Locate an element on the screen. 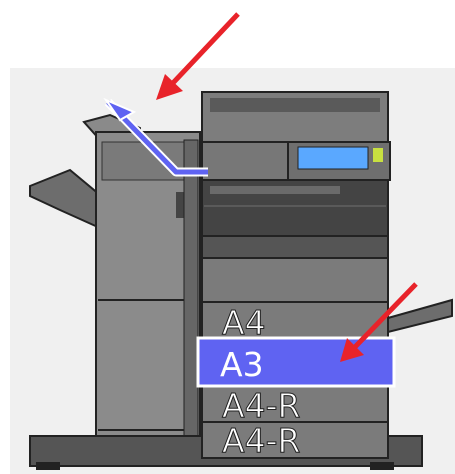  tray-1-label: A4 is located at coordinates (244, 322).